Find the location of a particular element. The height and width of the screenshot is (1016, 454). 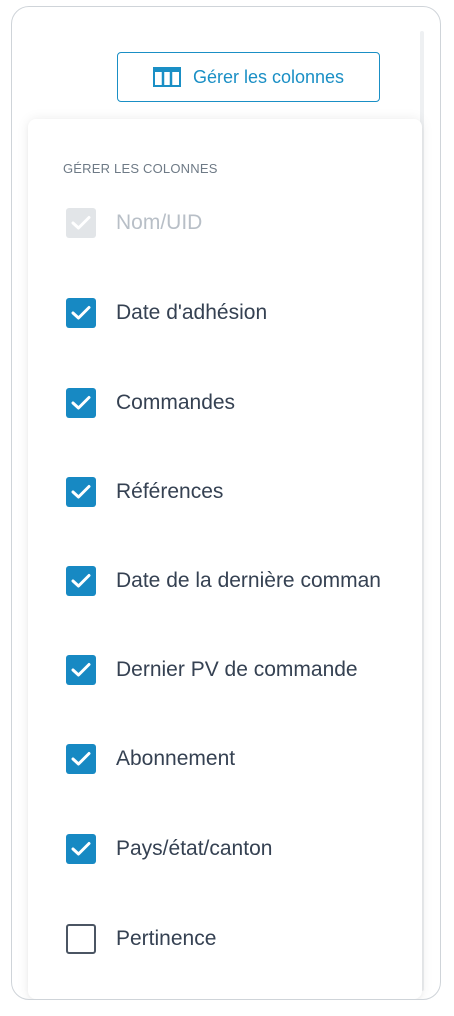

column-option-label: Commandes is located at coordinates (176, 402).